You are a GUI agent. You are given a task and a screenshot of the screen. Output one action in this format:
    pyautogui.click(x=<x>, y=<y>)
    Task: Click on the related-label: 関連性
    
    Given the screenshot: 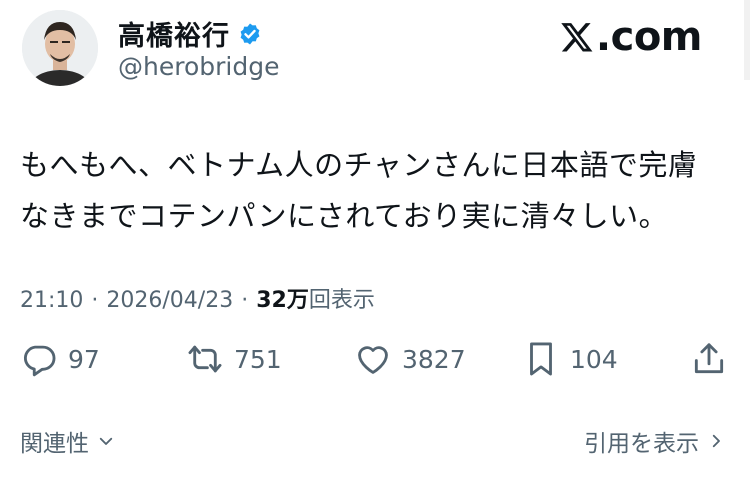 What is the action you would take?
    pyautogui.click(x=54, y=444)
    